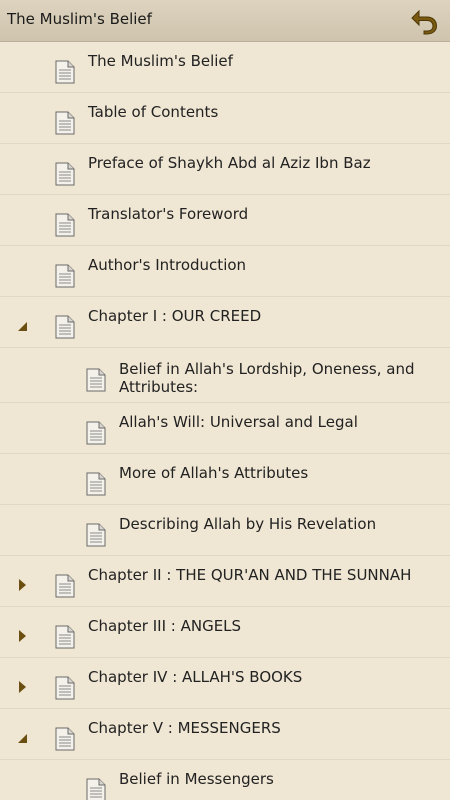 The width and height of the screenshot is (450, 800). I want to click on app-header: The Muslim's Belief, so click(225, 21).